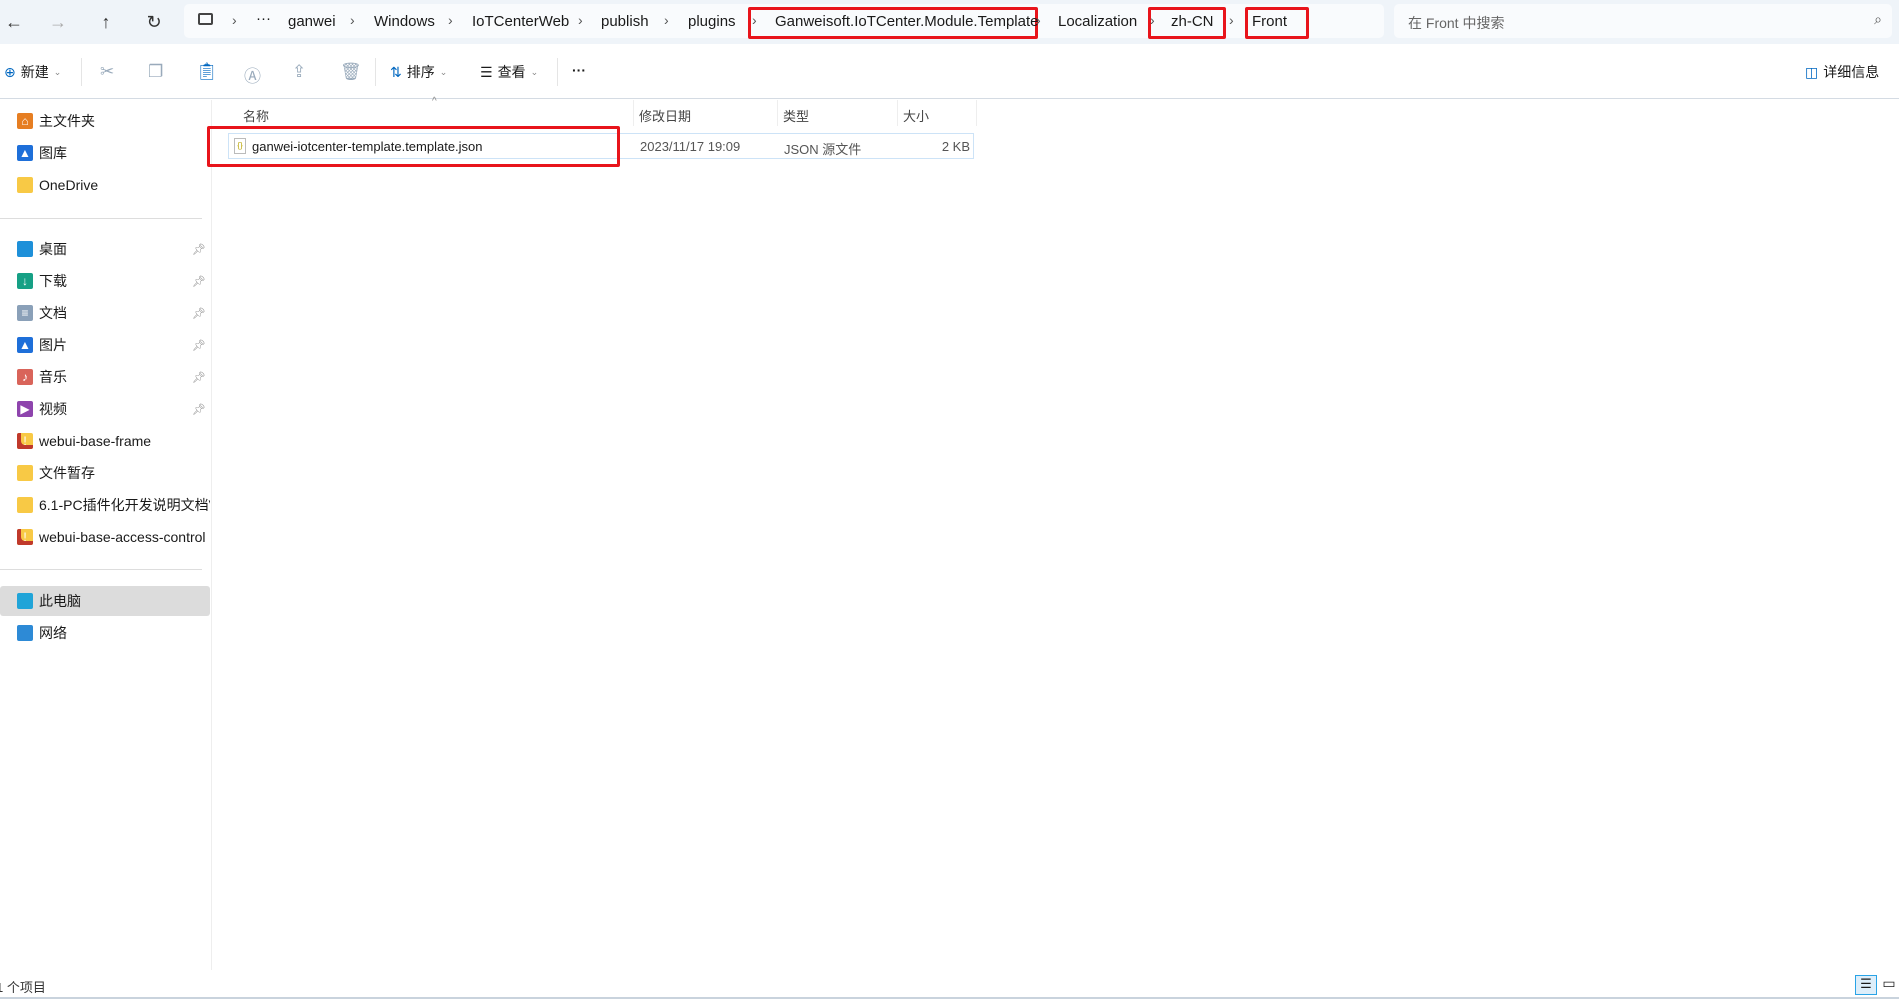 This screenshot has width=1899, height=999. What do you see at coordinates (124, 505) in the screenshot?
I see `sidebar-item-label: 6.1-PC插件化开发说明文档V1.0` at bounding box center [124, 505].